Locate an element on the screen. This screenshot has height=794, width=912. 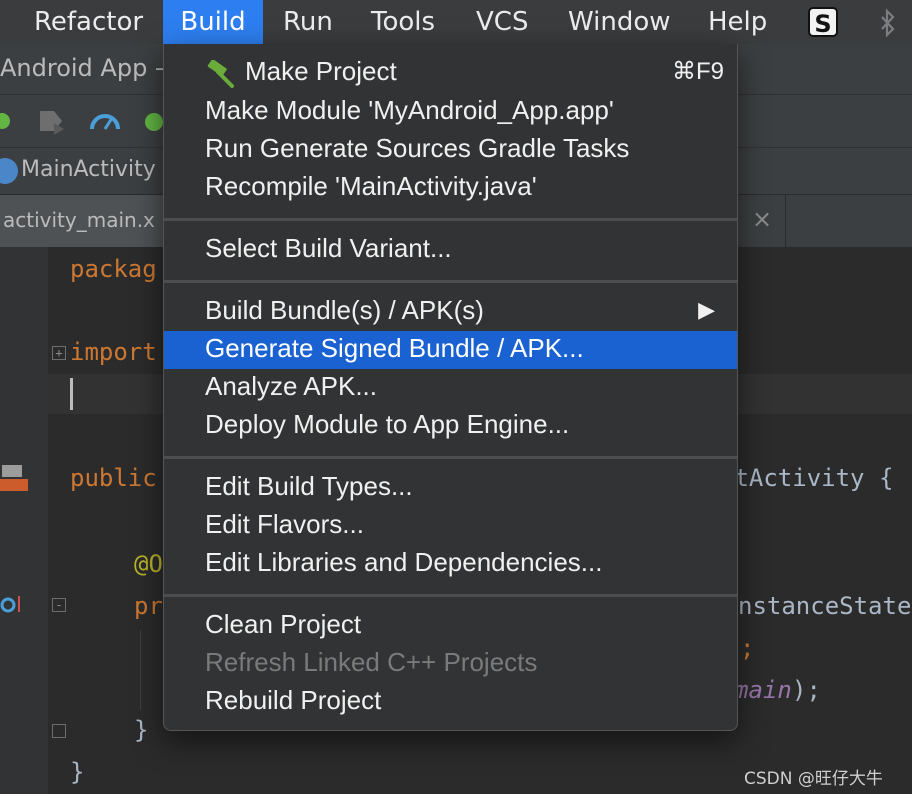
shortcut-text: ⌘F9 is located at coordinates (697, 71).